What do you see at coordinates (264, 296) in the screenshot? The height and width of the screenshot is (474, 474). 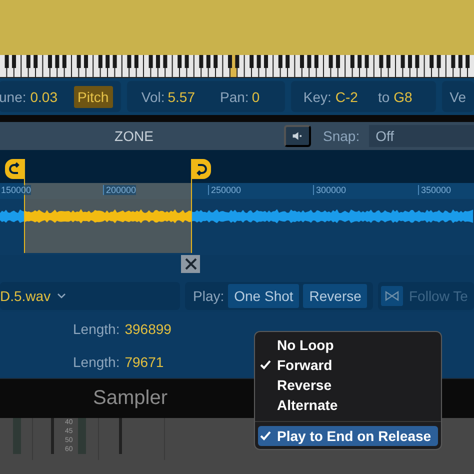 I see `play-mode-button: One Shot` at bounding box center [264, 296].